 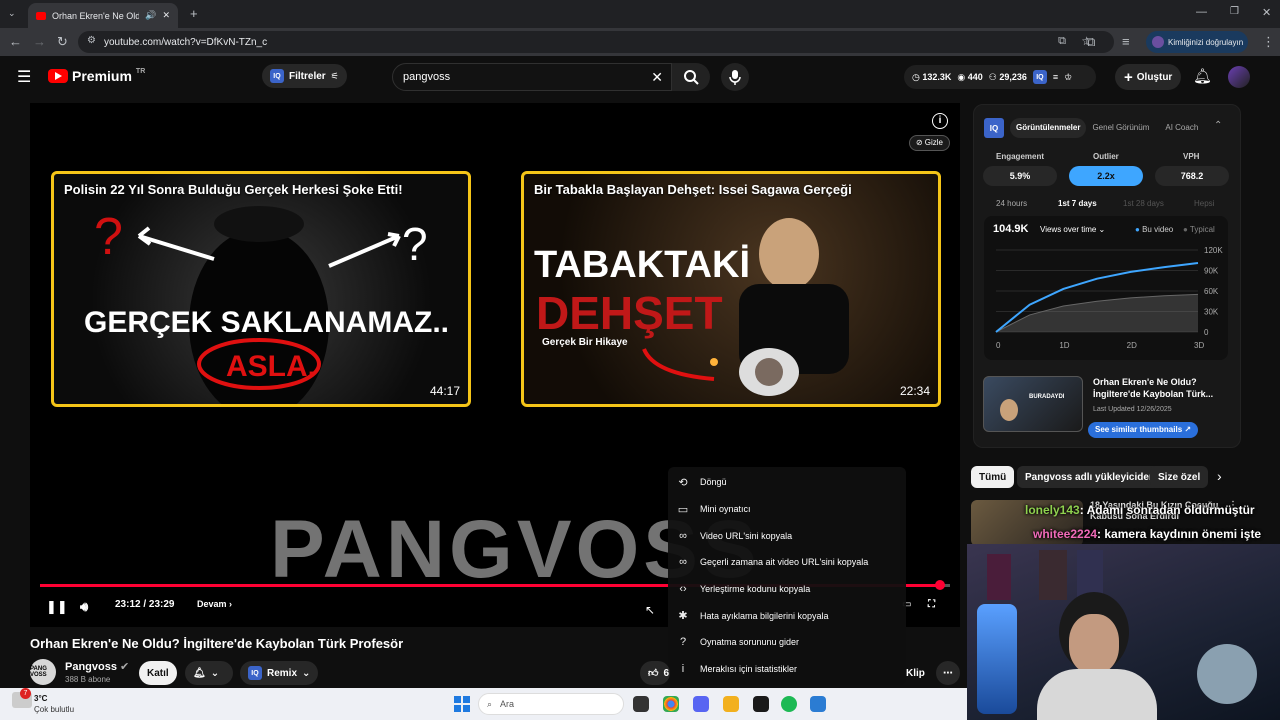 I want to click on task-view-icon, so click(x=641, y=704).